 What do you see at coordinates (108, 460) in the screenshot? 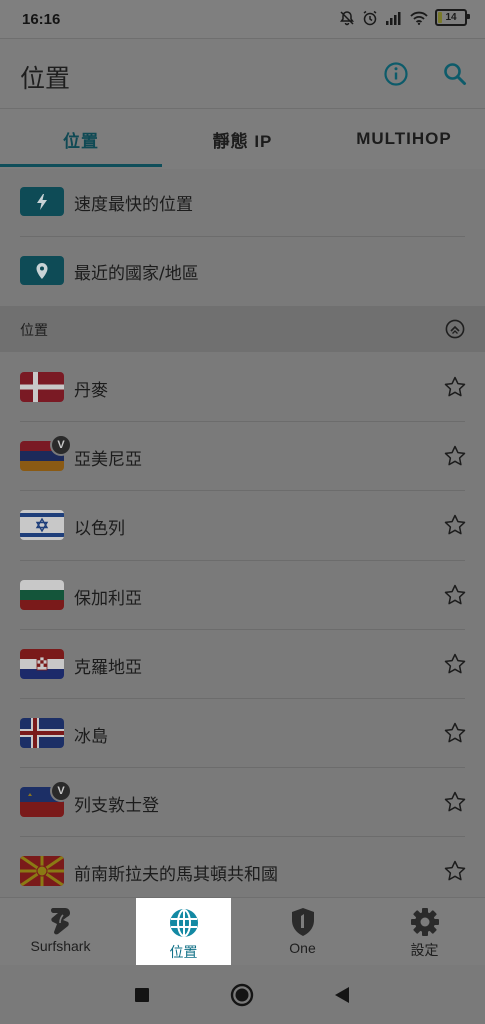
I see `country-name: 亞美尼亞` at bounding box center [108, 460].